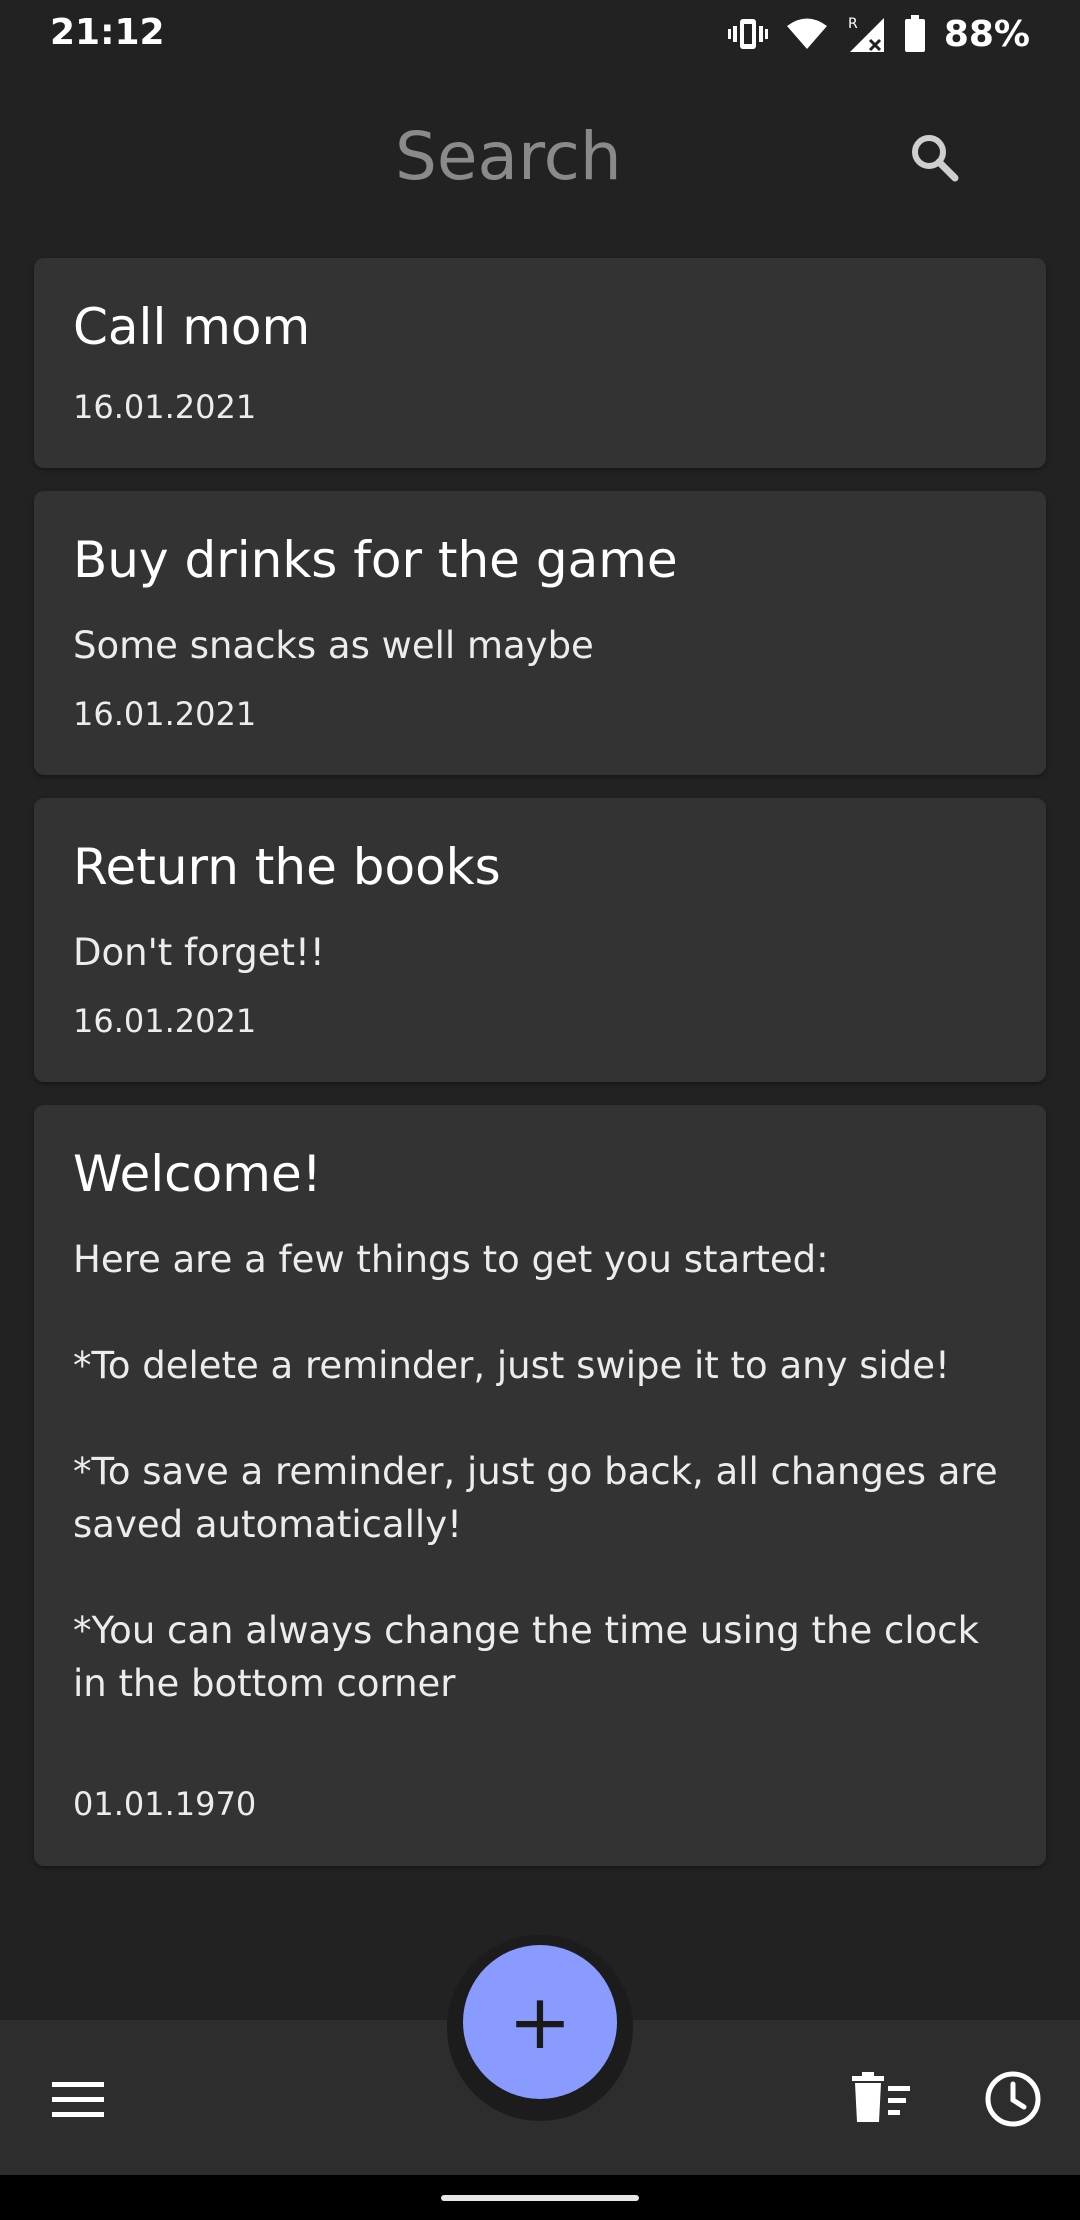 The image size is (1080, 2220). I want to click on search-icon, so click(935, 158).